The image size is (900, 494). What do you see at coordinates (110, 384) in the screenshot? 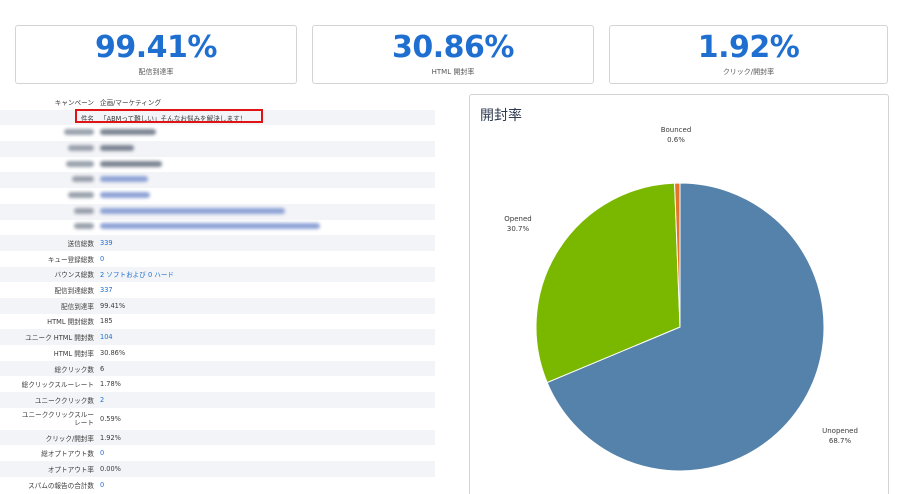
I see `detail-value: 1.78%` at bounding box center [110, 384].